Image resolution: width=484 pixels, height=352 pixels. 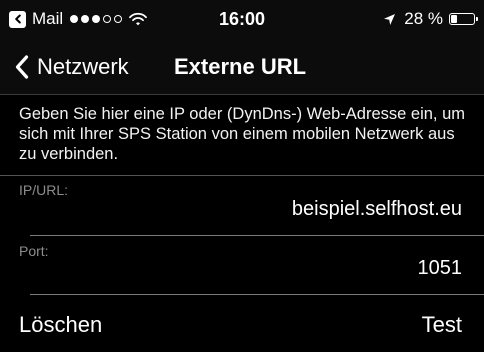 I want to click on status-bar-right: 28 %, so click(x=430, y=19).